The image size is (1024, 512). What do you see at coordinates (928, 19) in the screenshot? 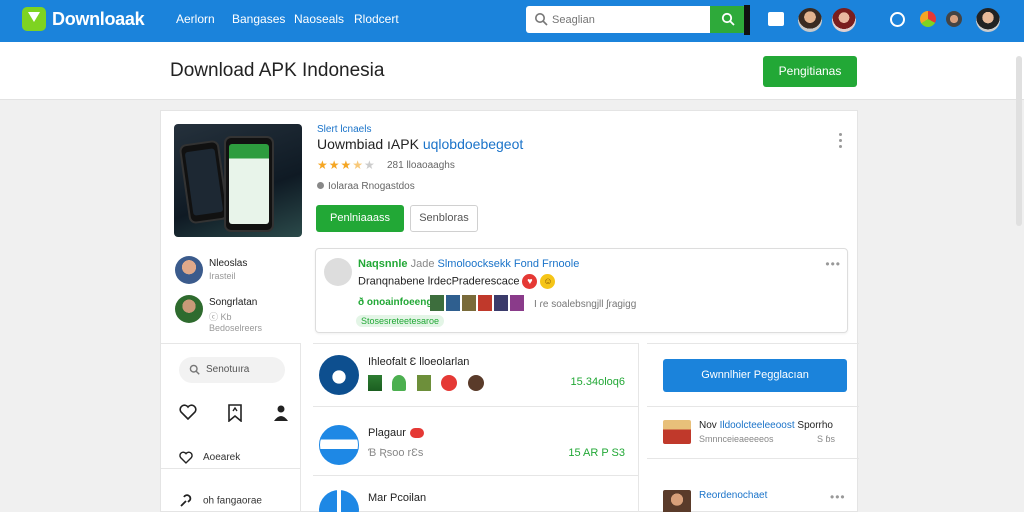
I see `notification-icon` at bounding box center [928, 19].